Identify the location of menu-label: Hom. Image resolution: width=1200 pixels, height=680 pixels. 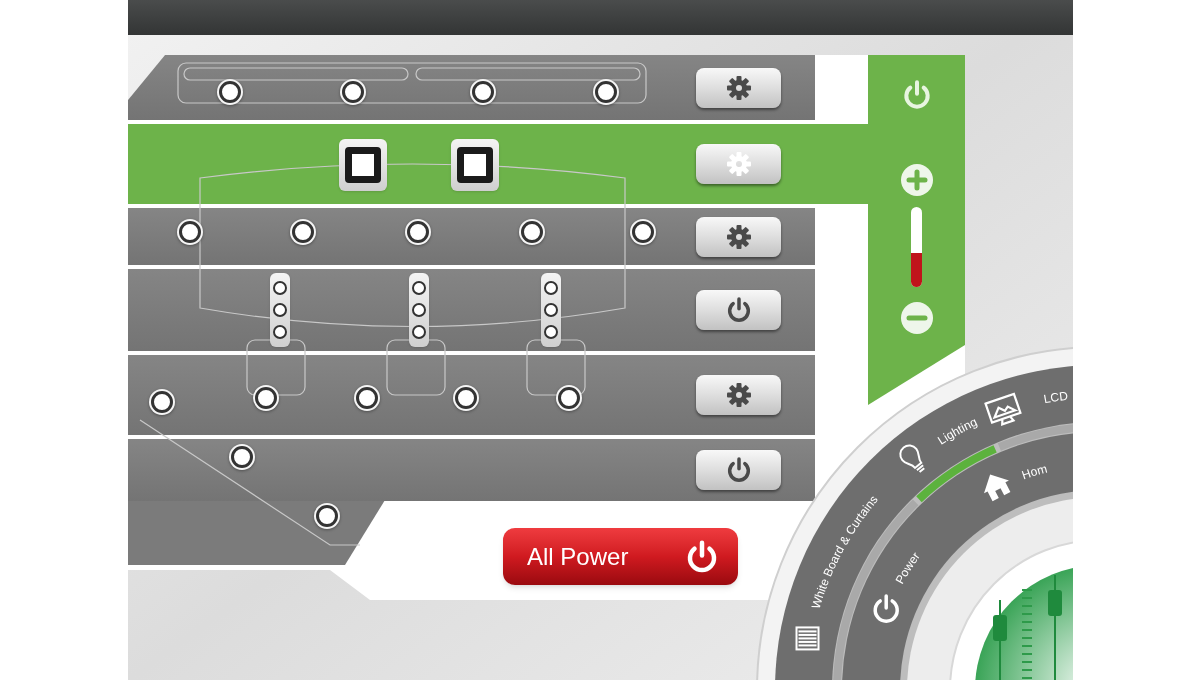
(1034, 472).